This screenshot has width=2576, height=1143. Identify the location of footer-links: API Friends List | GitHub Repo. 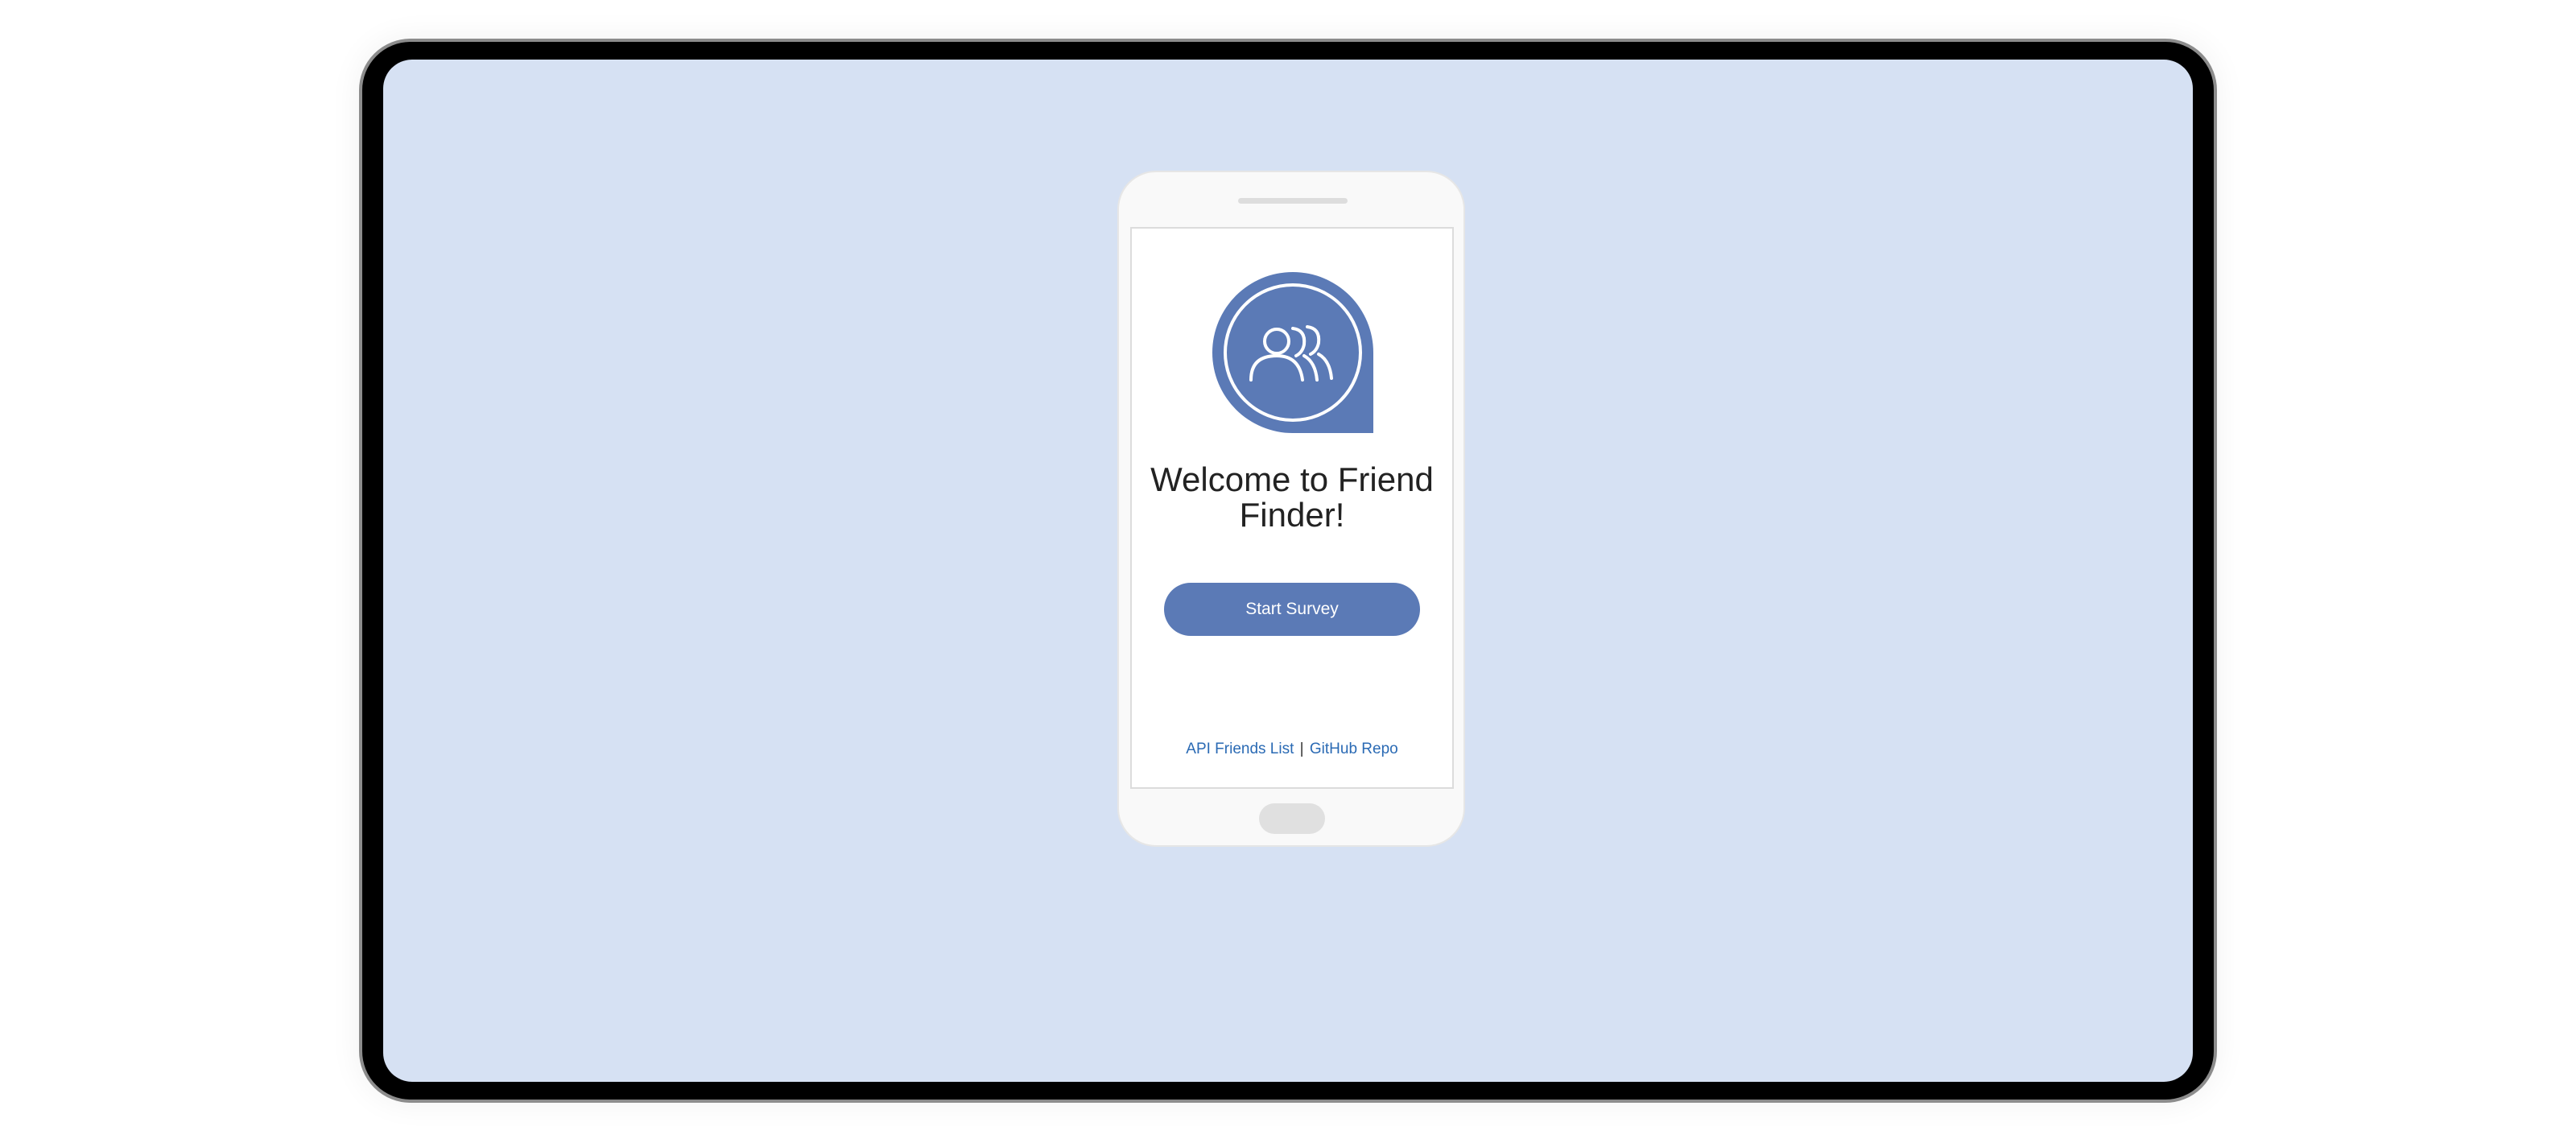
(1292, 749).